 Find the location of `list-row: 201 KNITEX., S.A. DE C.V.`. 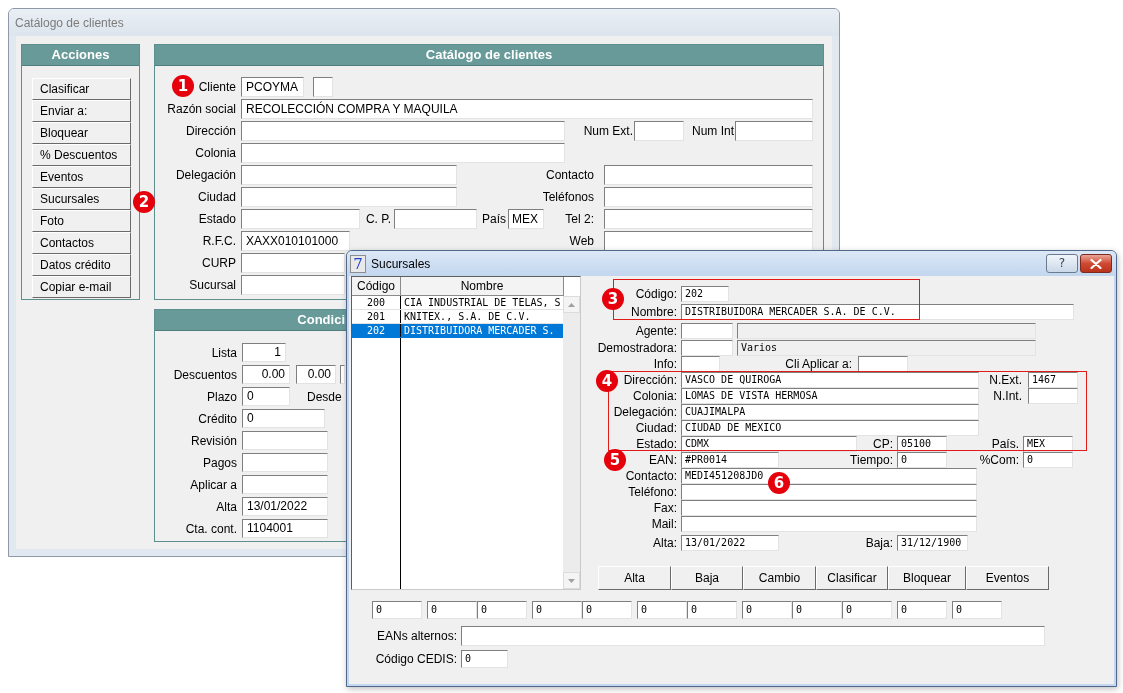

list-row: 201 KNITEX., S.A. DE C.V. is located at coordinates (457, 317).